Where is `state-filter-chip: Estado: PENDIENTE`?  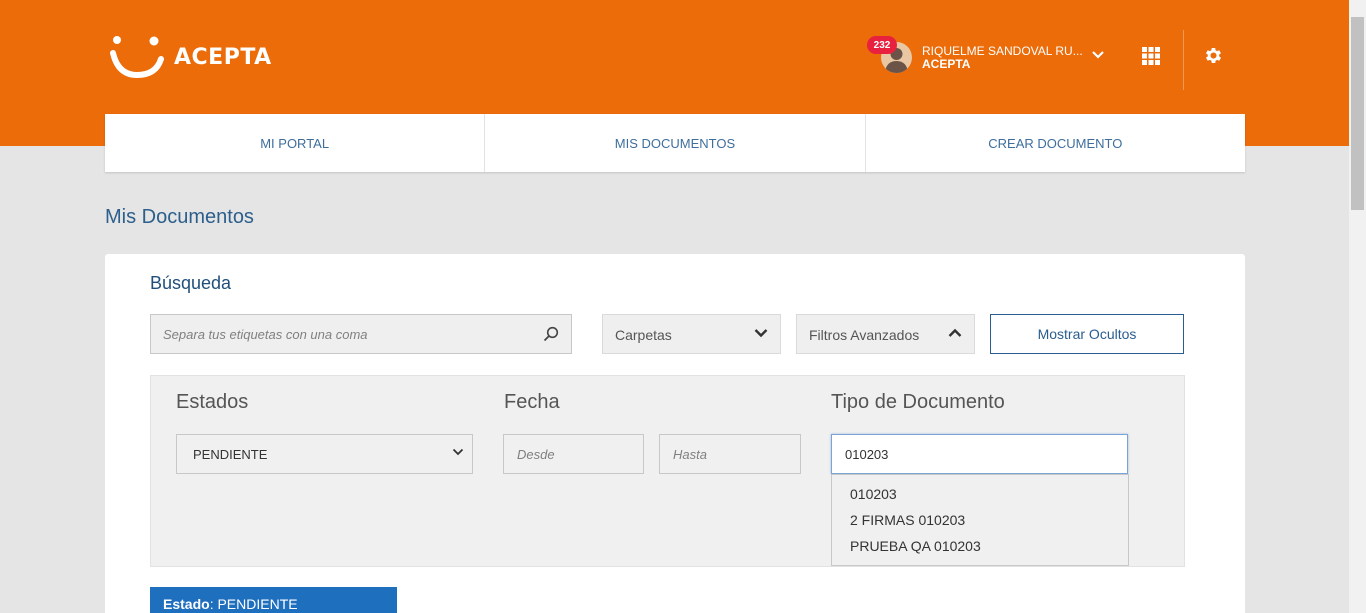 state-filter-chip: Estado: PENDIENTE is located at coordinates (273, 600).